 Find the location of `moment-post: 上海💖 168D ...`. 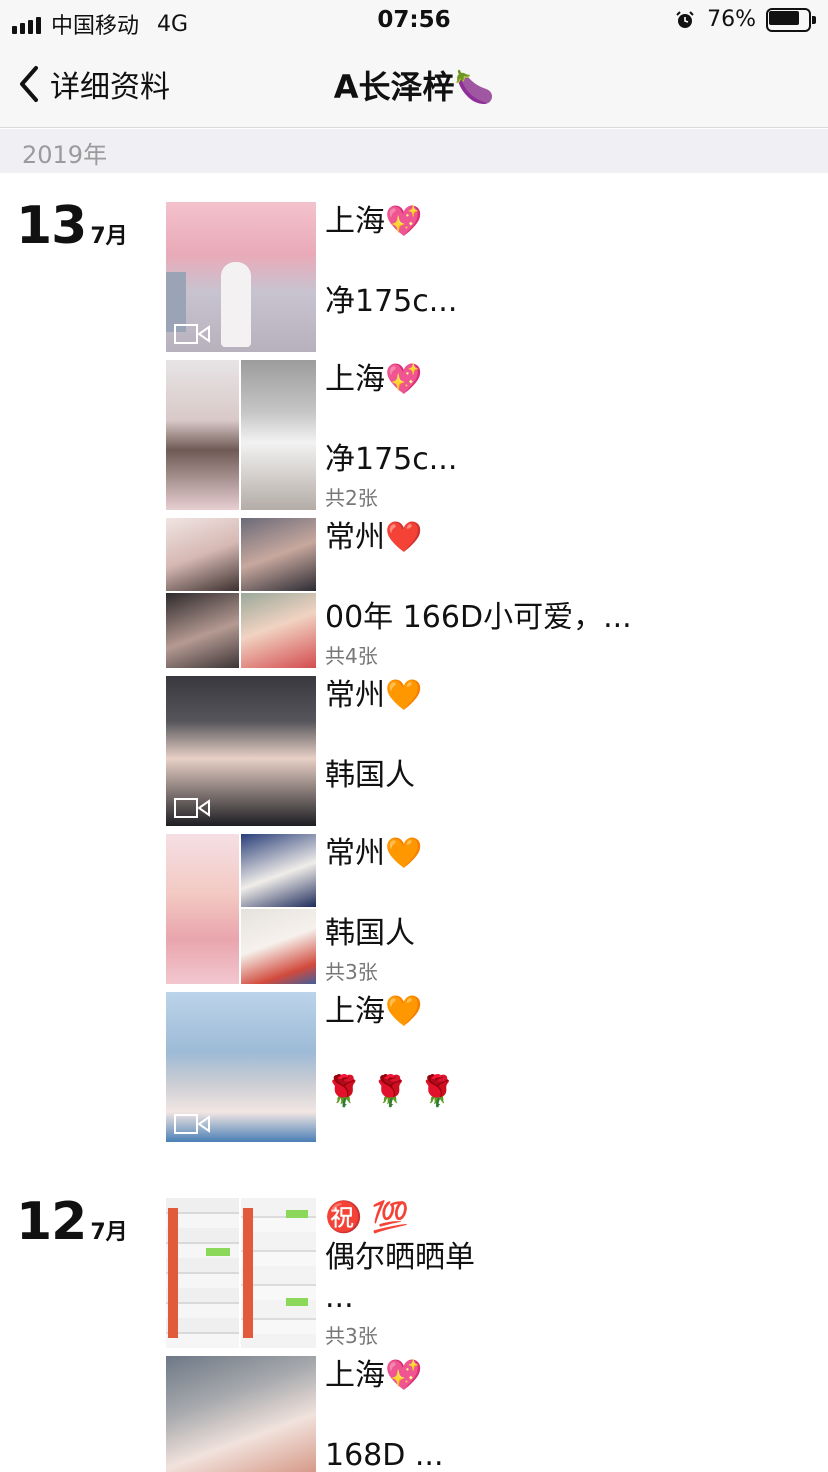

moment-post: 上海💖 168D ... is located at coordinates (497, 1414).